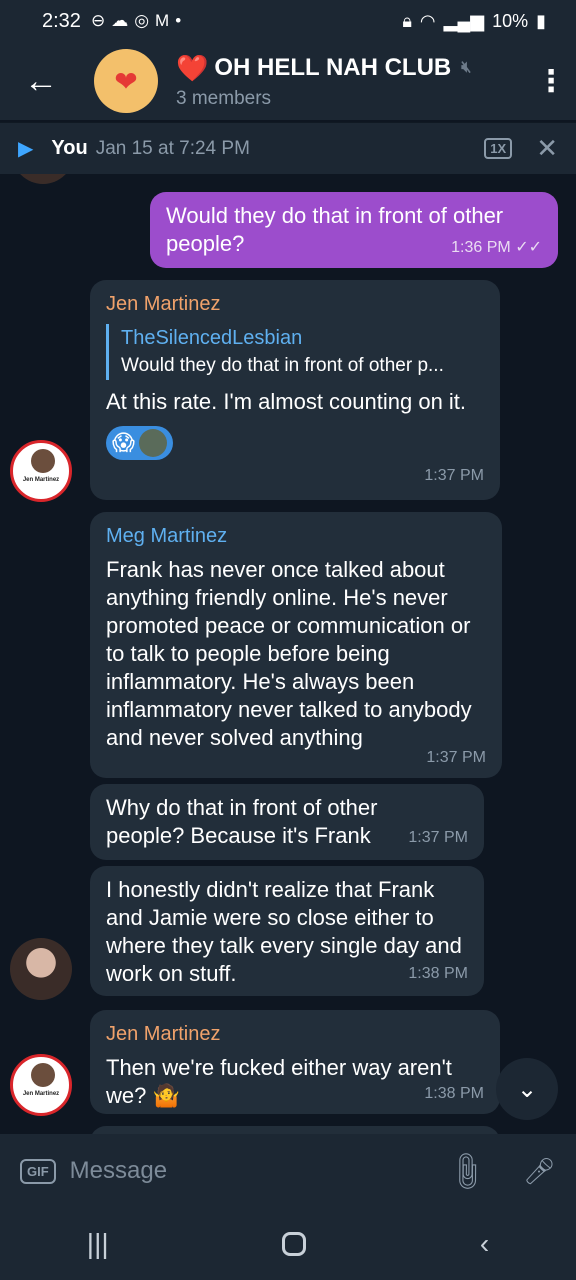 This screenshot has width=576, height=1280. I want to click on lock-icon: 🔒︎, so click(407, 20).